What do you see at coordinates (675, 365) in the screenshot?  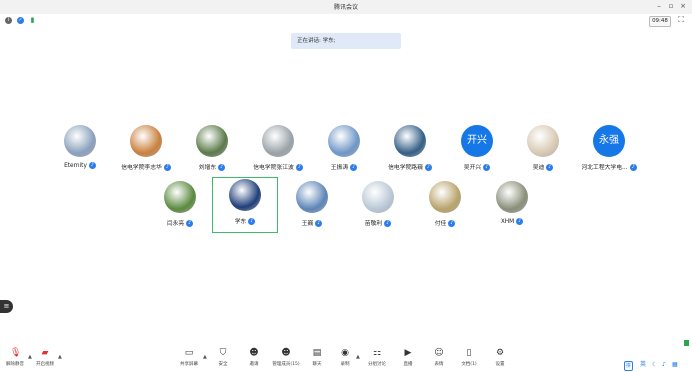 I see `tray-keyboard-icon: ▦` at bounding box center [675, 365].